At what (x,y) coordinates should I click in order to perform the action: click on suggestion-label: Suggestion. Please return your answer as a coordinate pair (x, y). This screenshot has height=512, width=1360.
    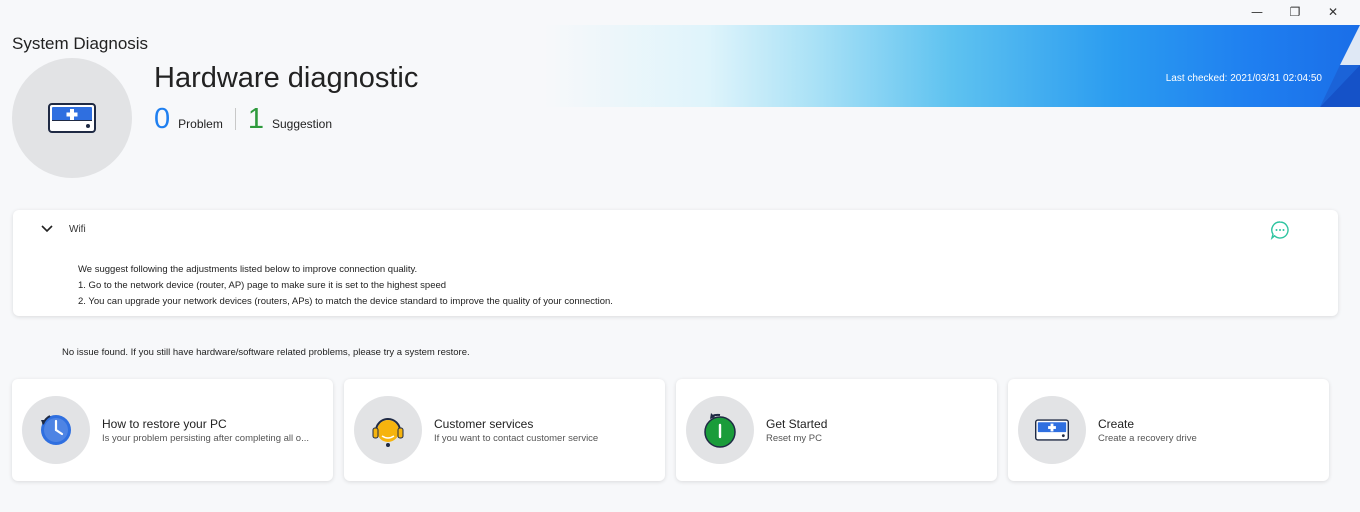
    Looking at the image, I should click on (302, 124).